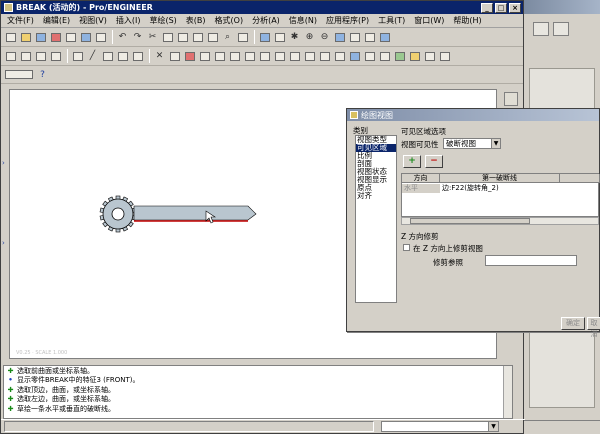  I want to click on align-icon, so click(309, 56).